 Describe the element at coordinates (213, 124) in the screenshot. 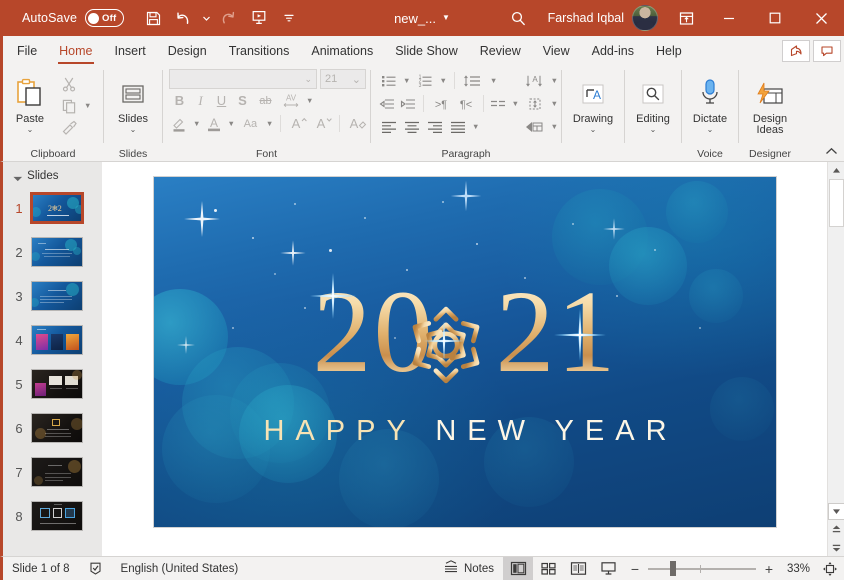

I see `font-color-icon: A` at that location.